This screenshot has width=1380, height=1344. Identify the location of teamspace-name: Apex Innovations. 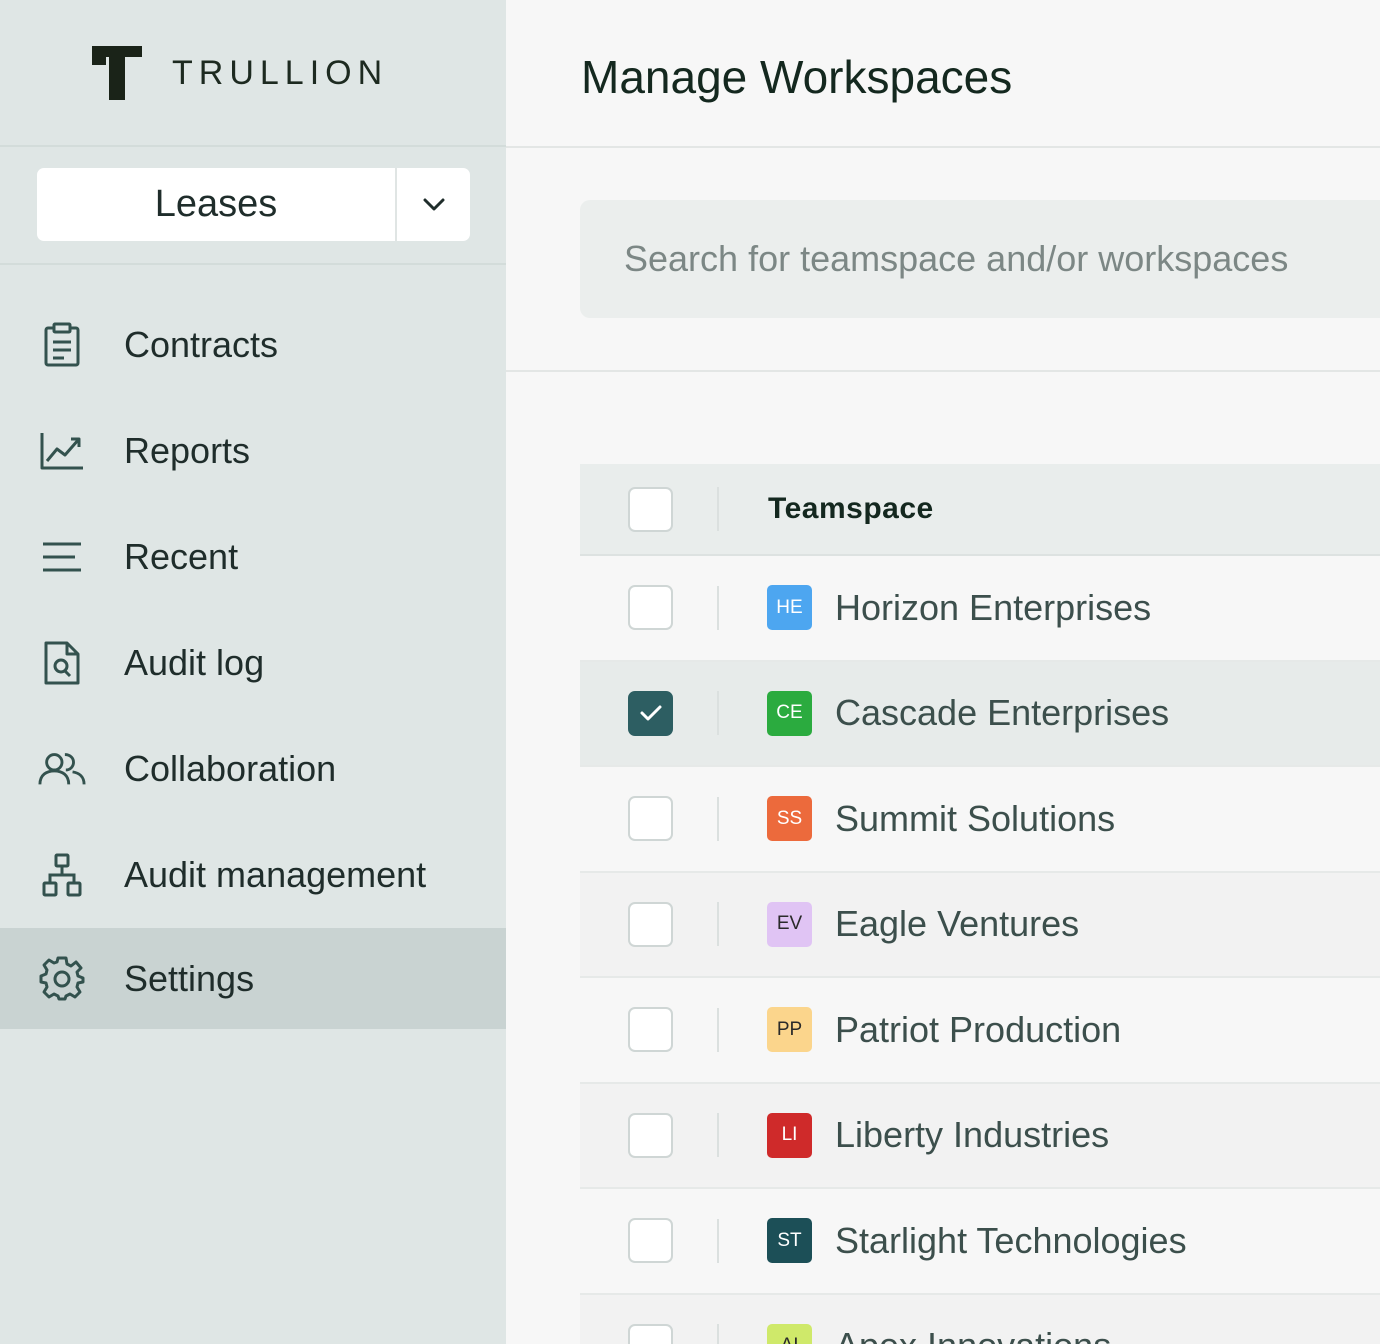
(973, 1334).